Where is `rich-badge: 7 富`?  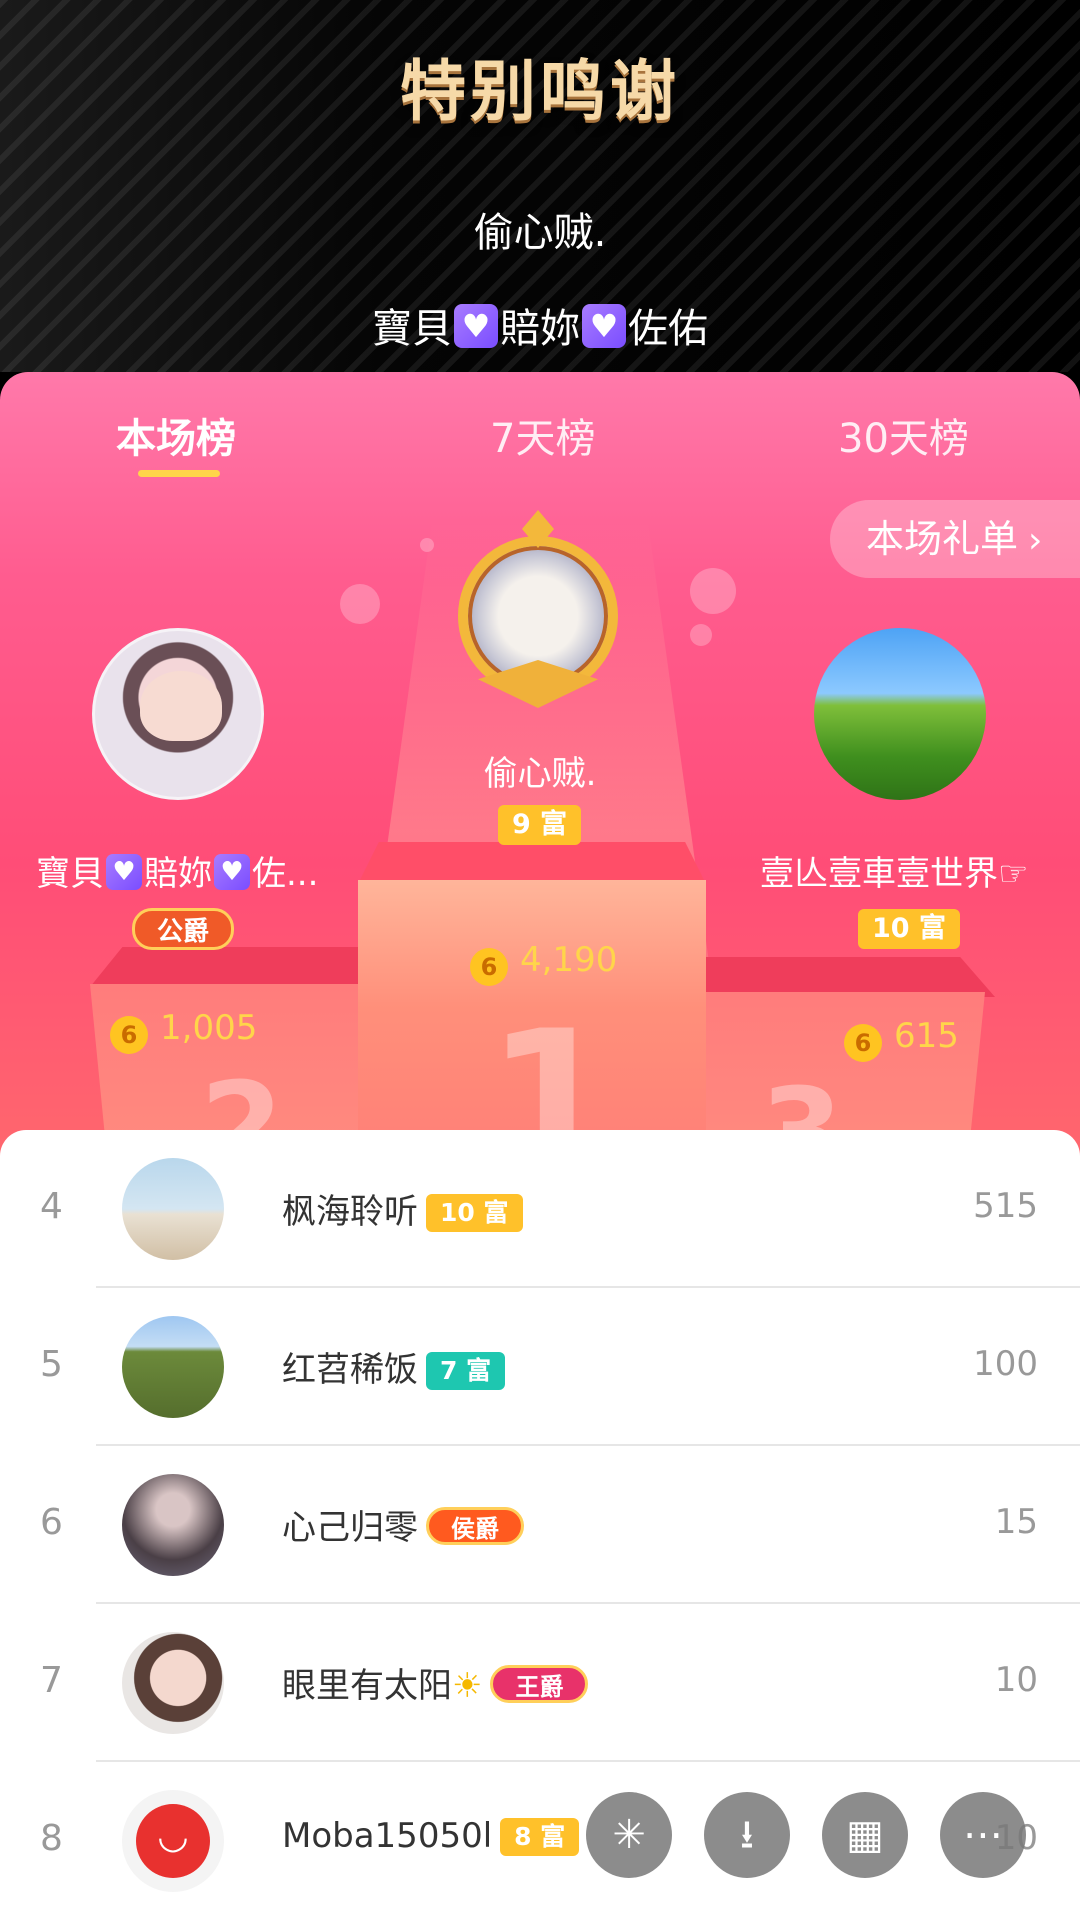
rich-badge: 7 富 is located at coordinates (466, 1371).